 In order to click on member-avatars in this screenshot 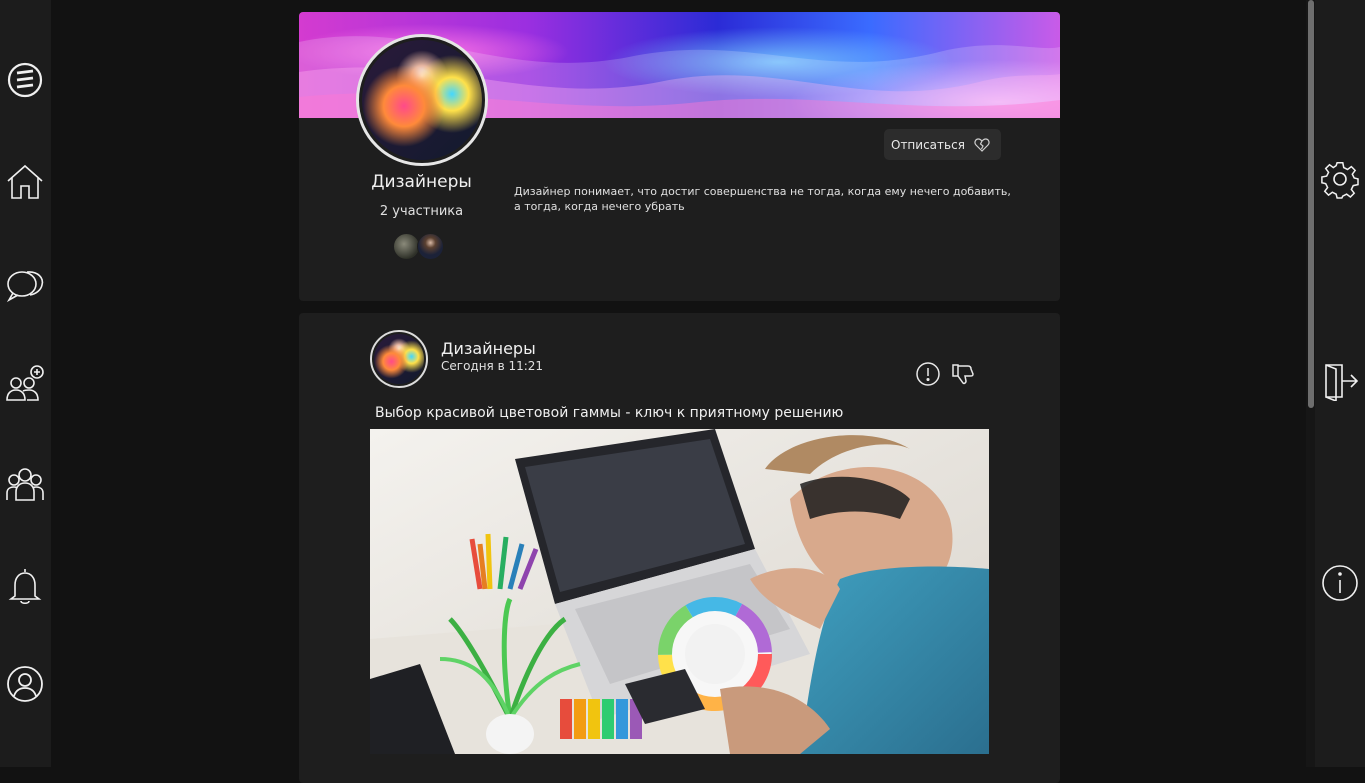, I will do `click(421, 246)`.